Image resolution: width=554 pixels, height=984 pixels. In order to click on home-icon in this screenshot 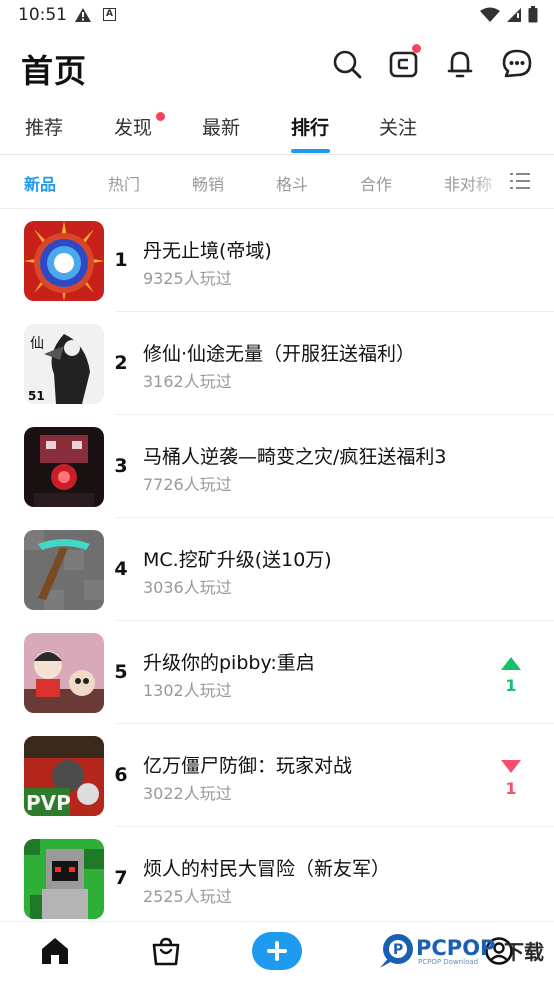, I will do `click(55, 951)`.